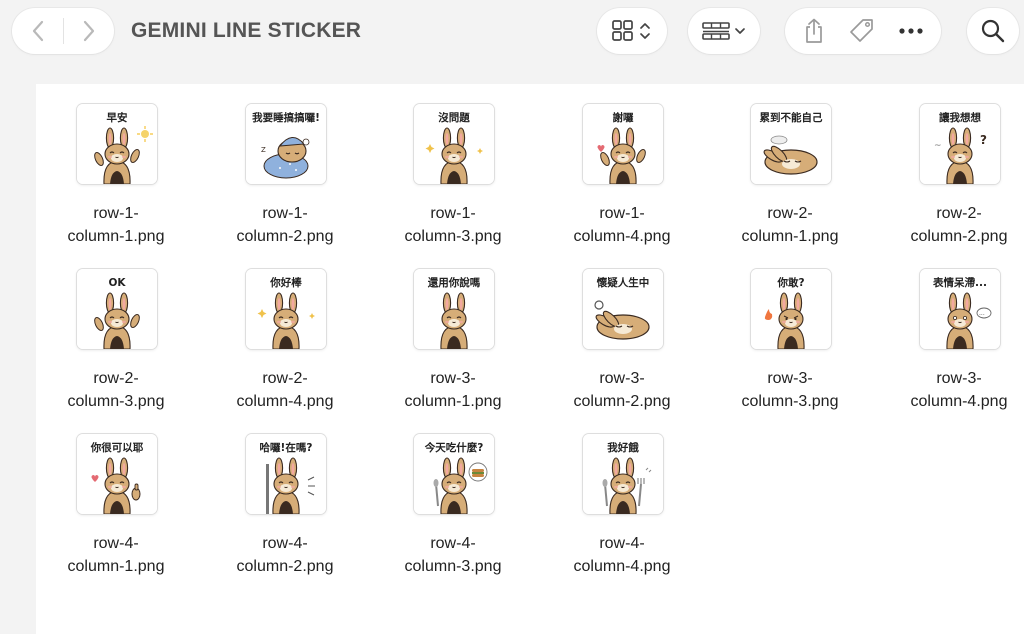 The image size is (1024, 634). I want to click on file-item: Z 我要睡搞搞囉! row-1- column-2.png, so click(285, 164).